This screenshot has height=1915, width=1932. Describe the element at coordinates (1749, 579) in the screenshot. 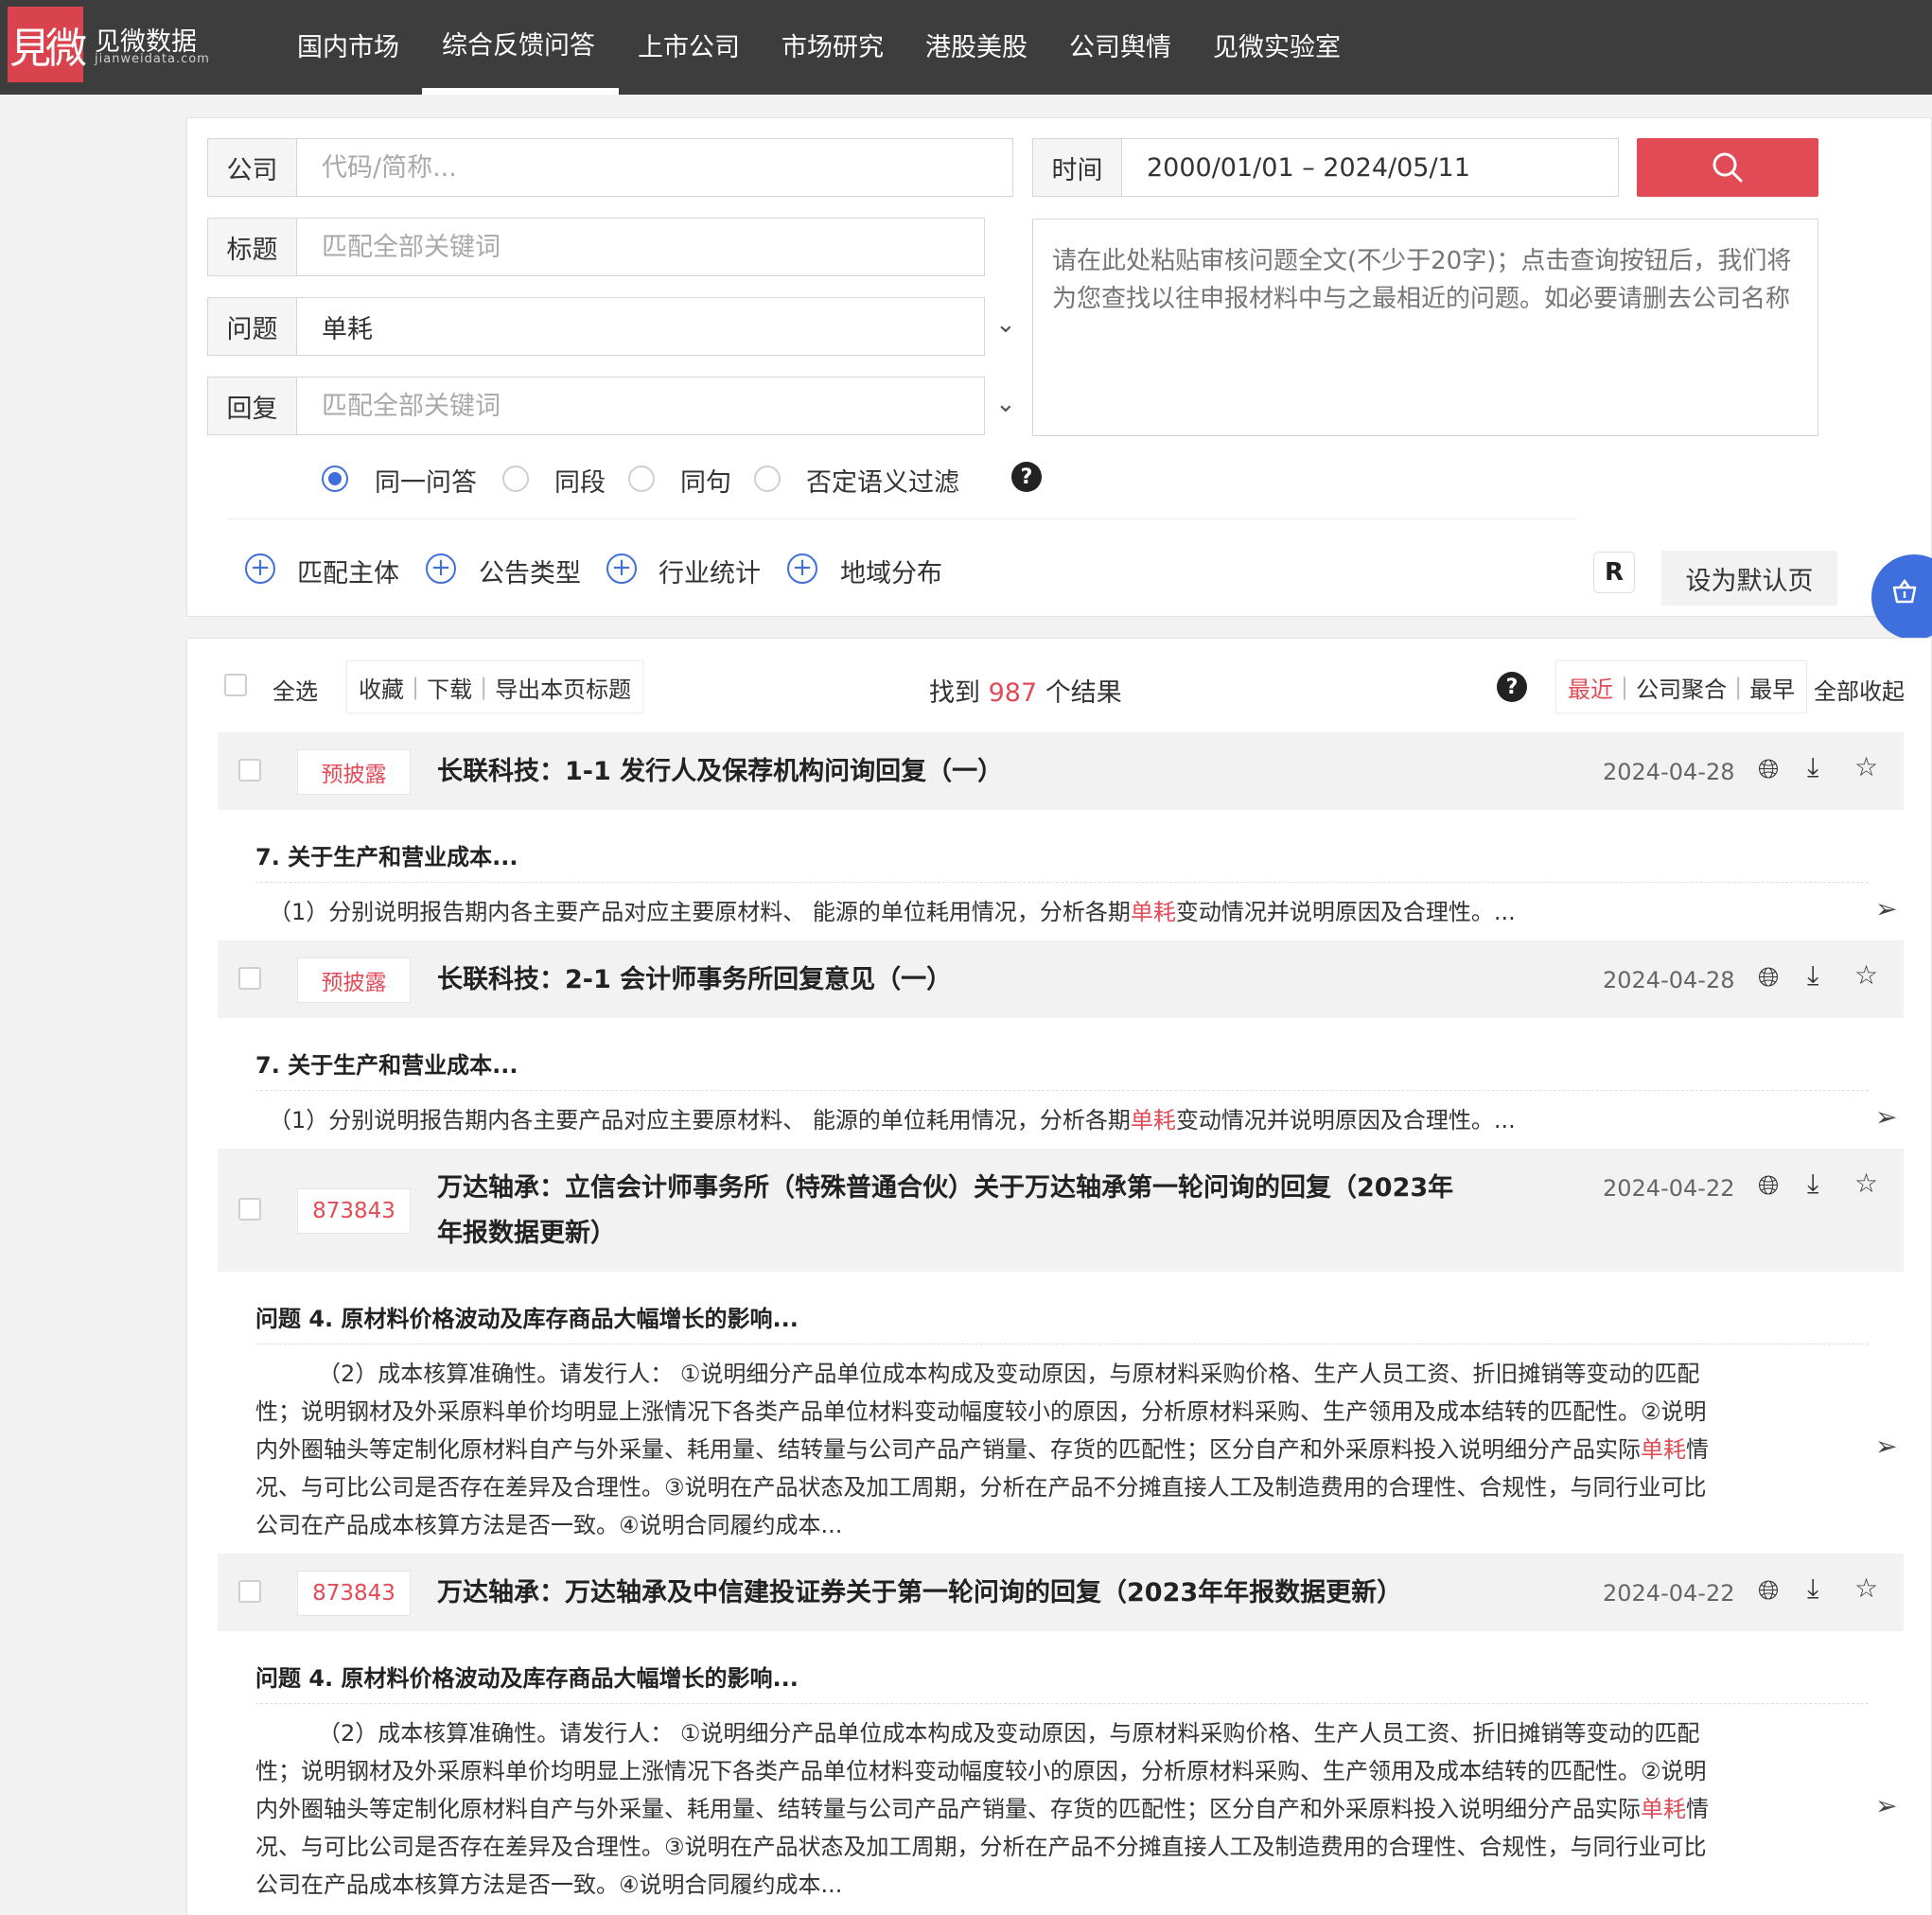

I see `set-default-page-button: 设为默认页` at that location.